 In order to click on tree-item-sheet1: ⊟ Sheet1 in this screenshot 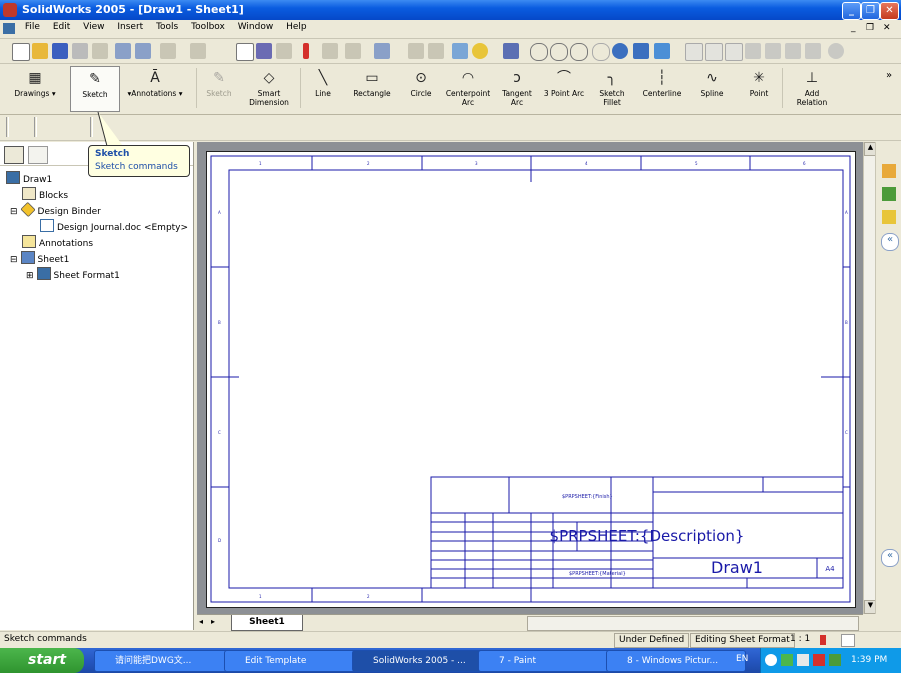, I will do `click(39, 258)`.